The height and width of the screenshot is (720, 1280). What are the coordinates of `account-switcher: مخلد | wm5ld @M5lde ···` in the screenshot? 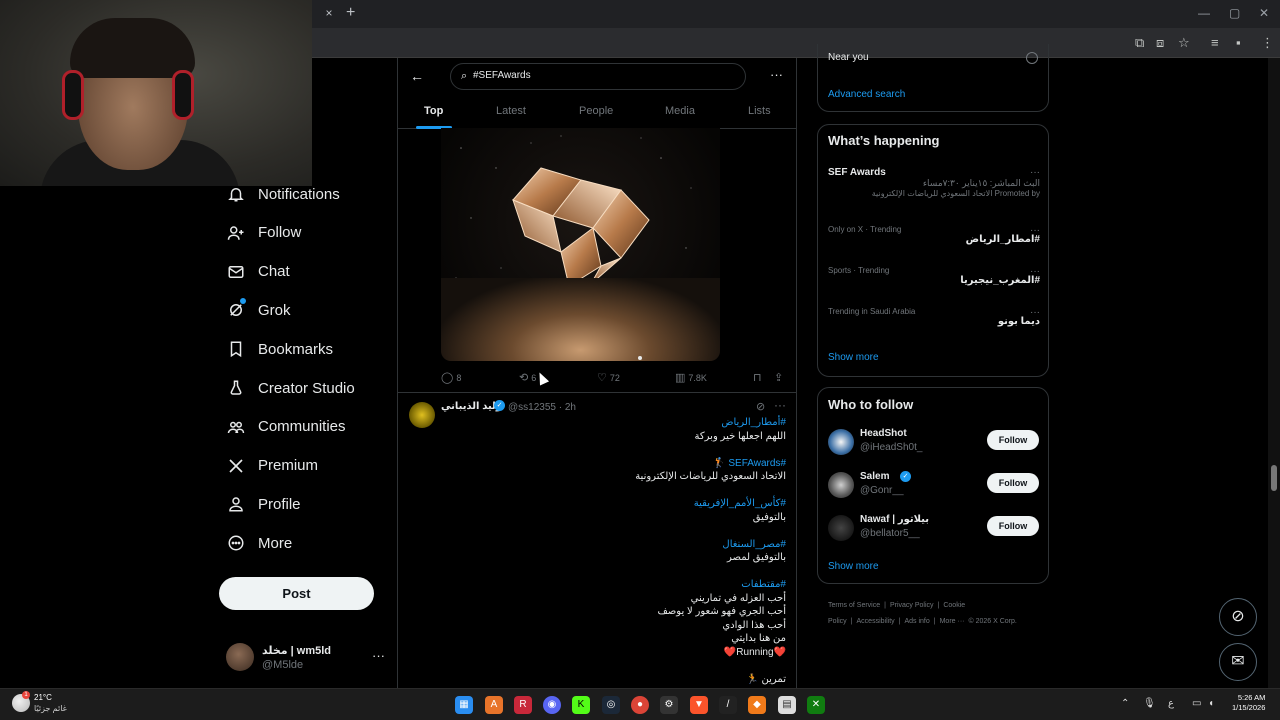 It's located at (306, 659).